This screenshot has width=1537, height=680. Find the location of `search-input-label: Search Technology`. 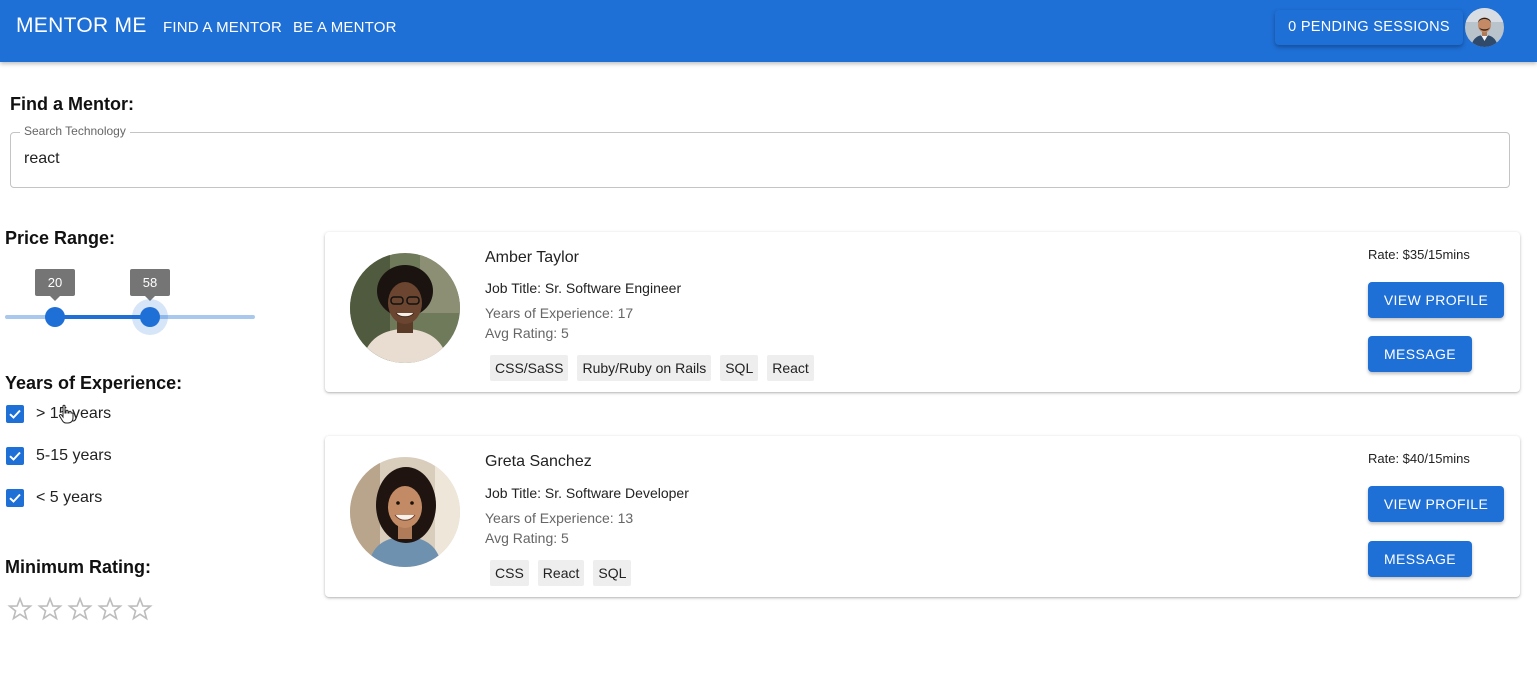

search-input-label: Search Technology is located at coordinates (75, 131).